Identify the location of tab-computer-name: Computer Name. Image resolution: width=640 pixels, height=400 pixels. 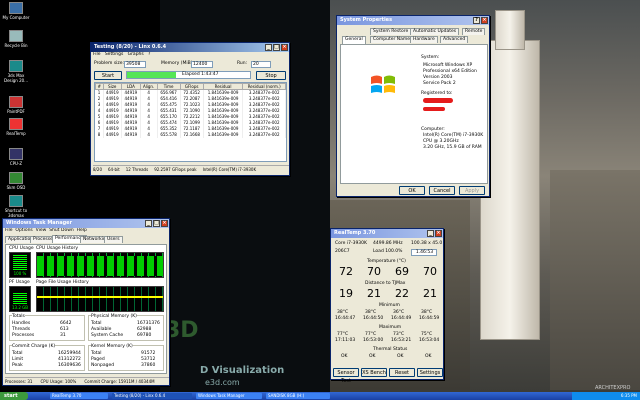
(392, 39).